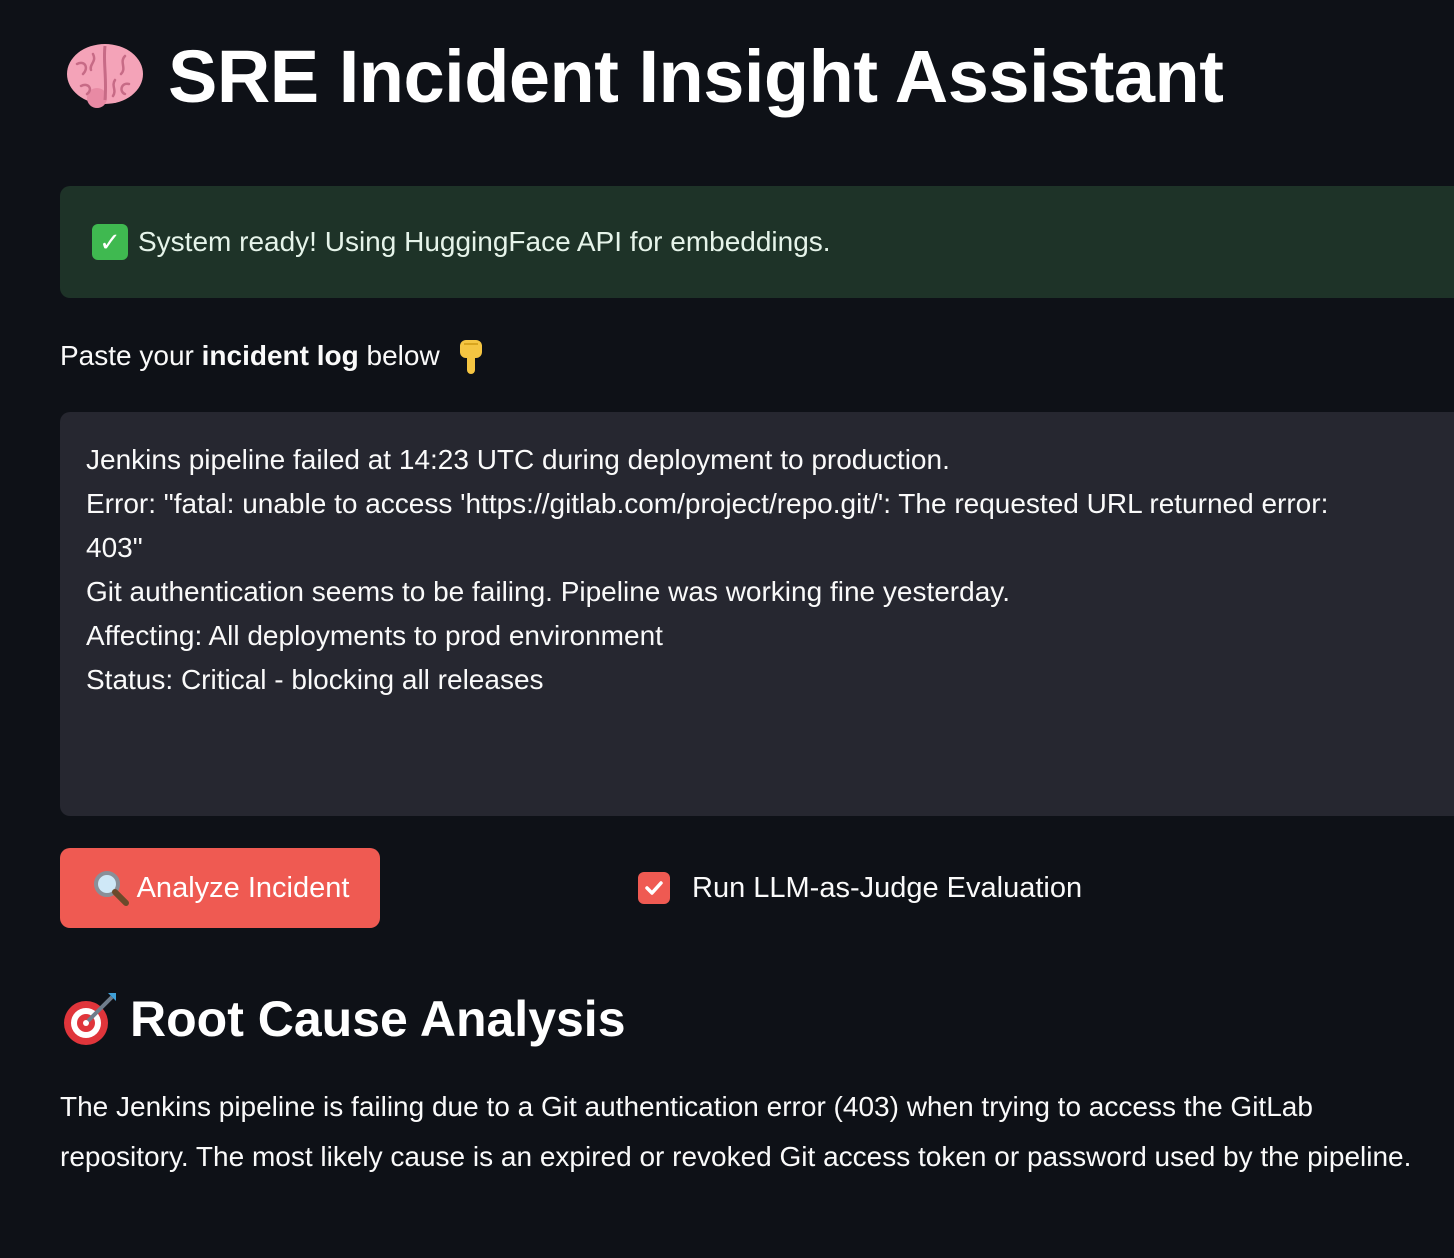 This screenshot has height=1258, width=1454. What do you see at coordinates (90, 1019) in the screenshot?
I see `bullseye-target-icon` at bounding box center [90, 1019].